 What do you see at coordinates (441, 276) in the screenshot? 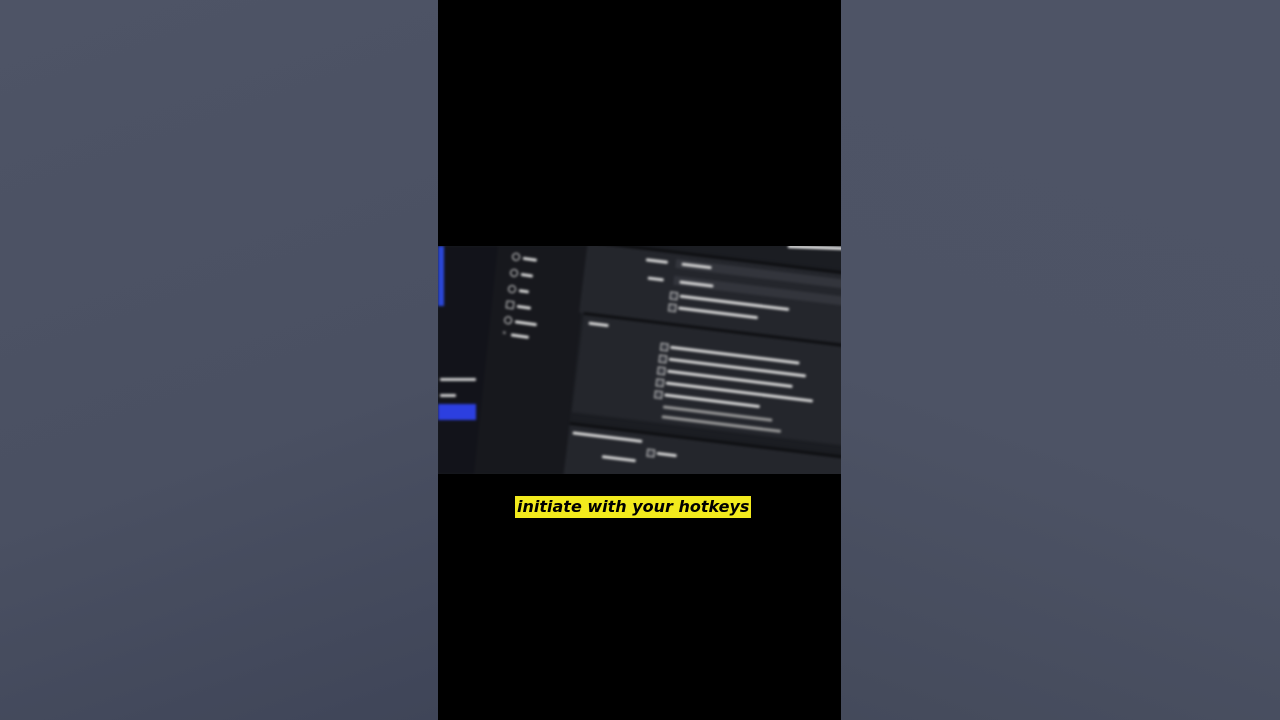
I see `left-blue-strip` at bounding box center [441, 276].